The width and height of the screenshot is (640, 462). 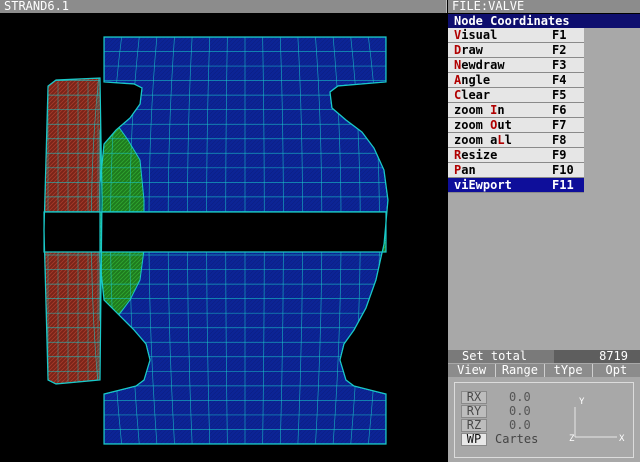 What do you see at coordinates (476, 155) in the screenshot?
I see `menu-item-label: Resize` at bounding box center [476, 155].